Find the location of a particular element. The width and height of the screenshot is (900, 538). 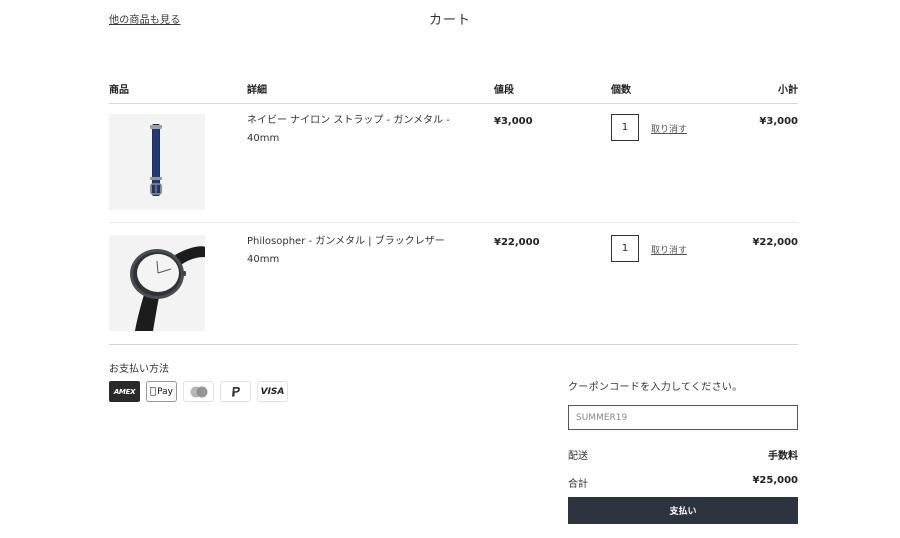

coupon-code-input is located at coordinates (683, 417).